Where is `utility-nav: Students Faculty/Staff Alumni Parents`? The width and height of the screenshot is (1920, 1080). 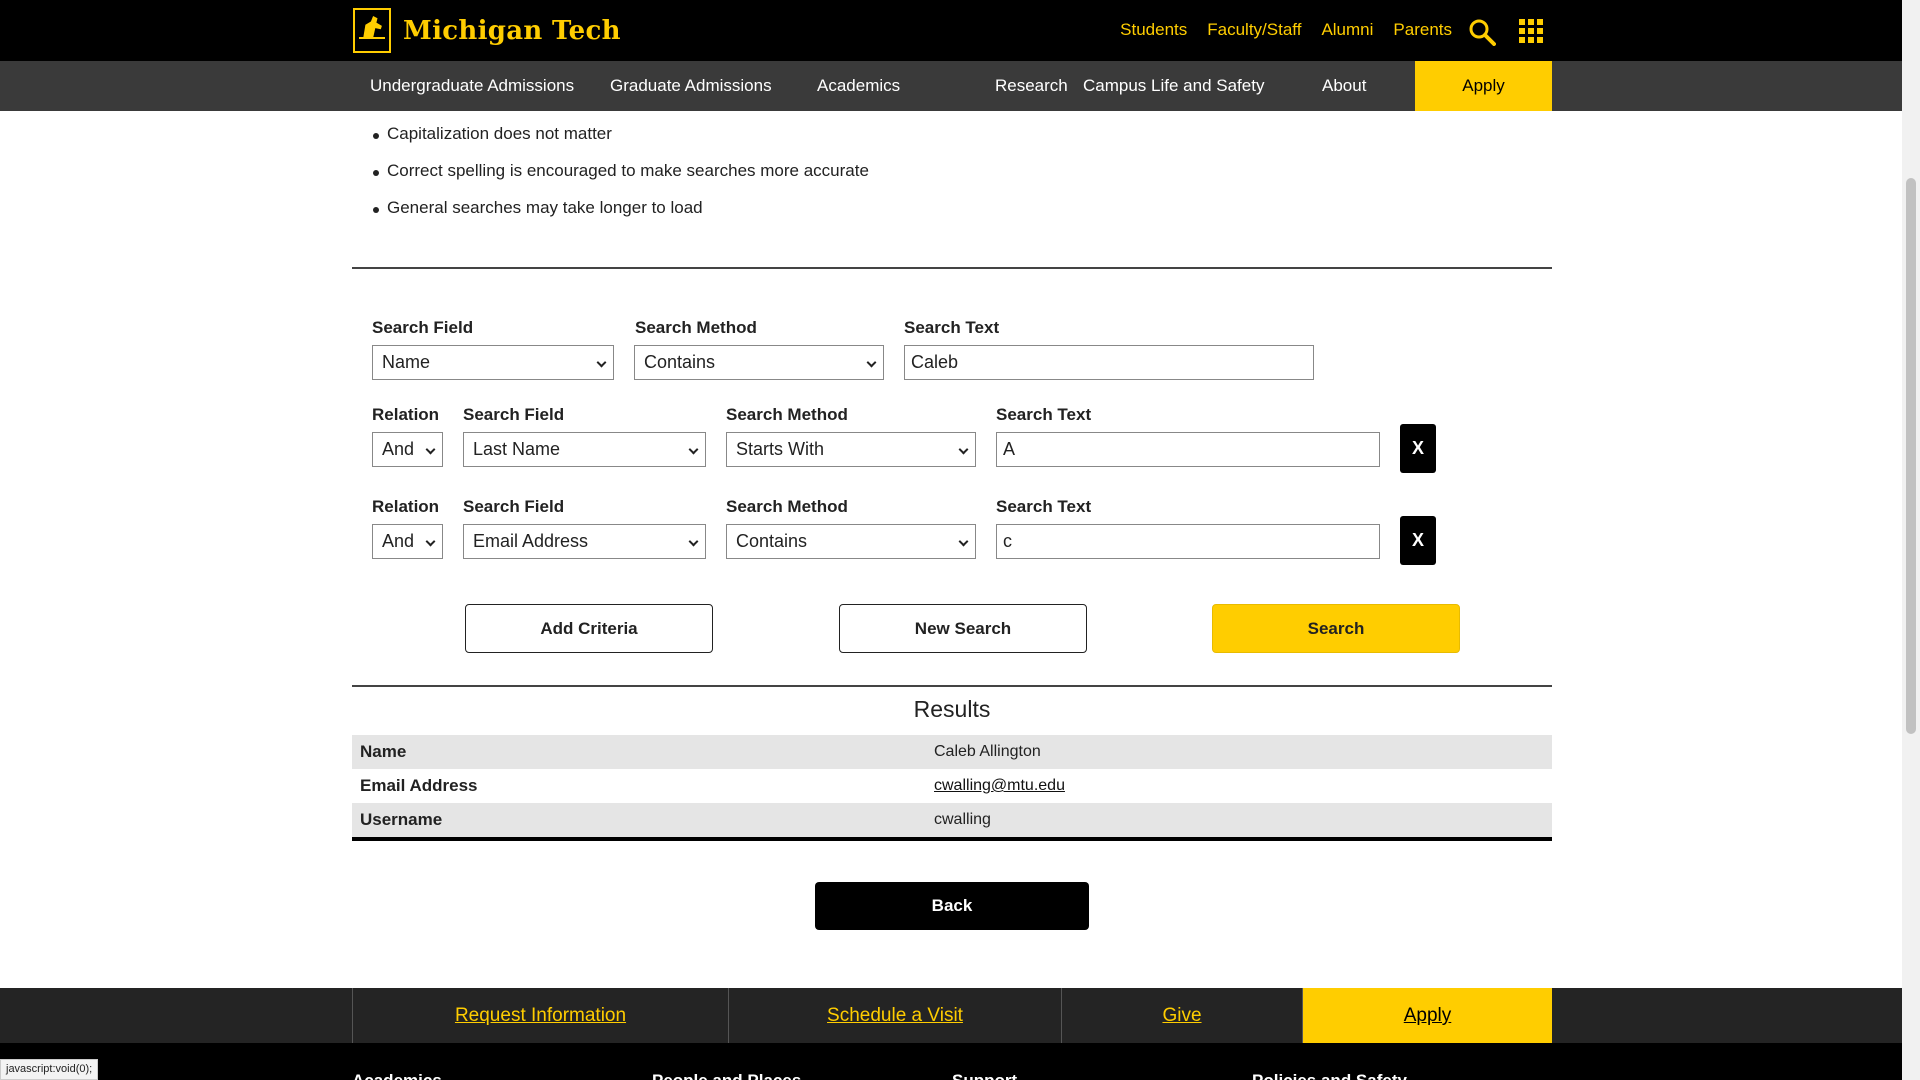
utility-nav: Students Faculty/Staff Alumni Parents is located at coordinates (1286, 30).